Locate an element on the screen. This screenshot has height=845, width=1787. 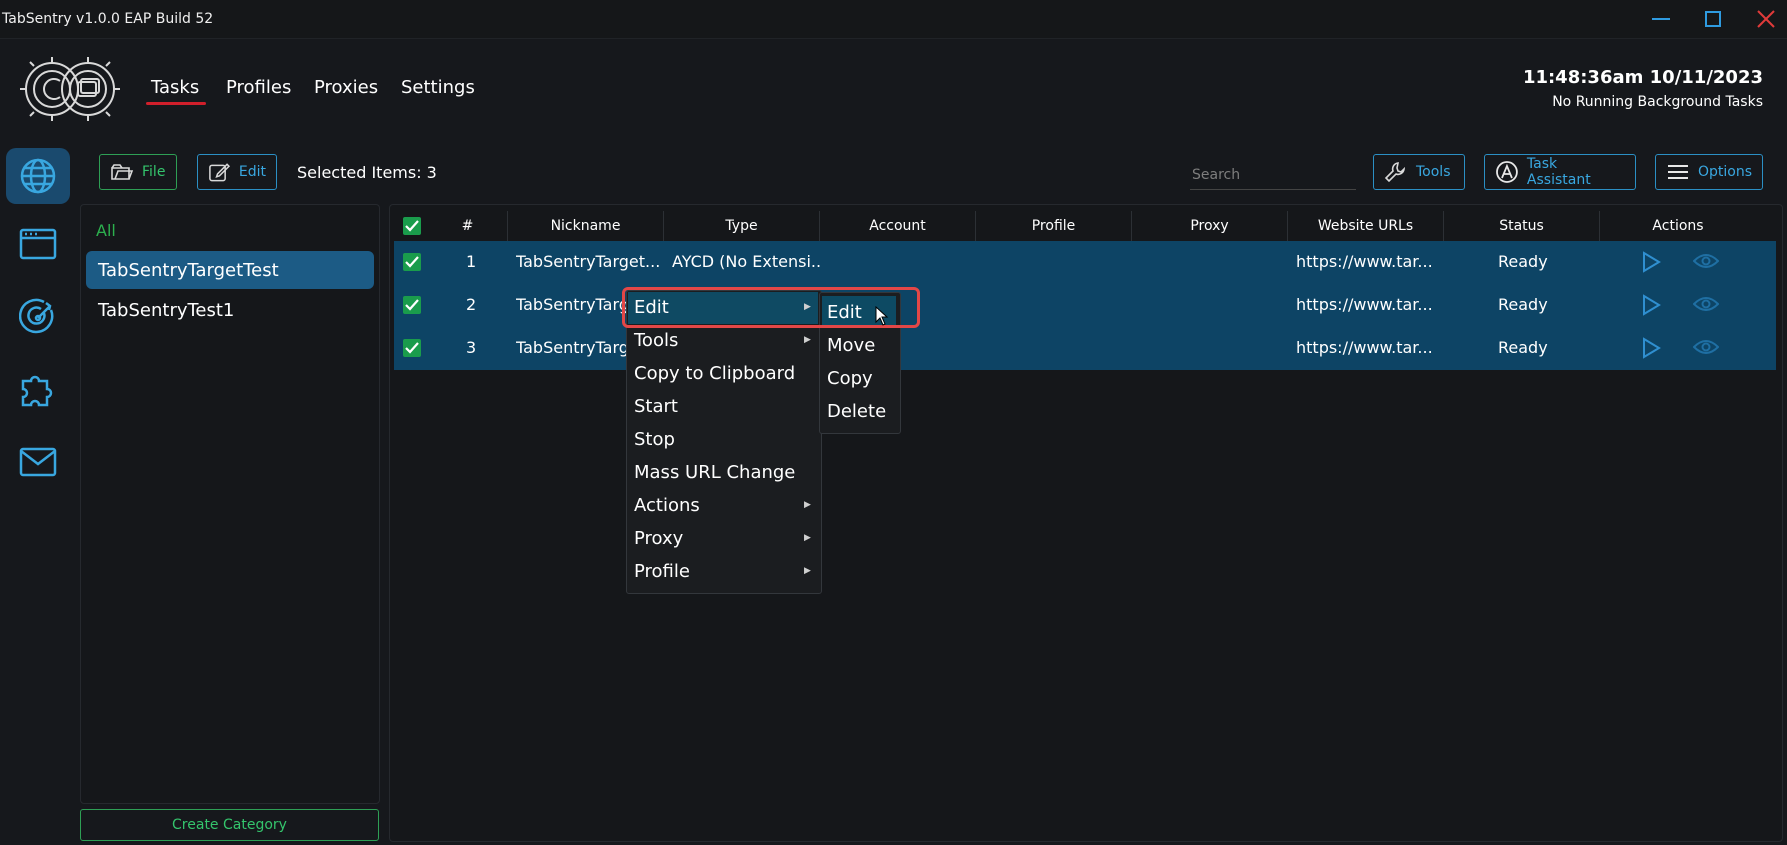
task-assistant-button: Task Assistant is located at coordinates (1560, 172).